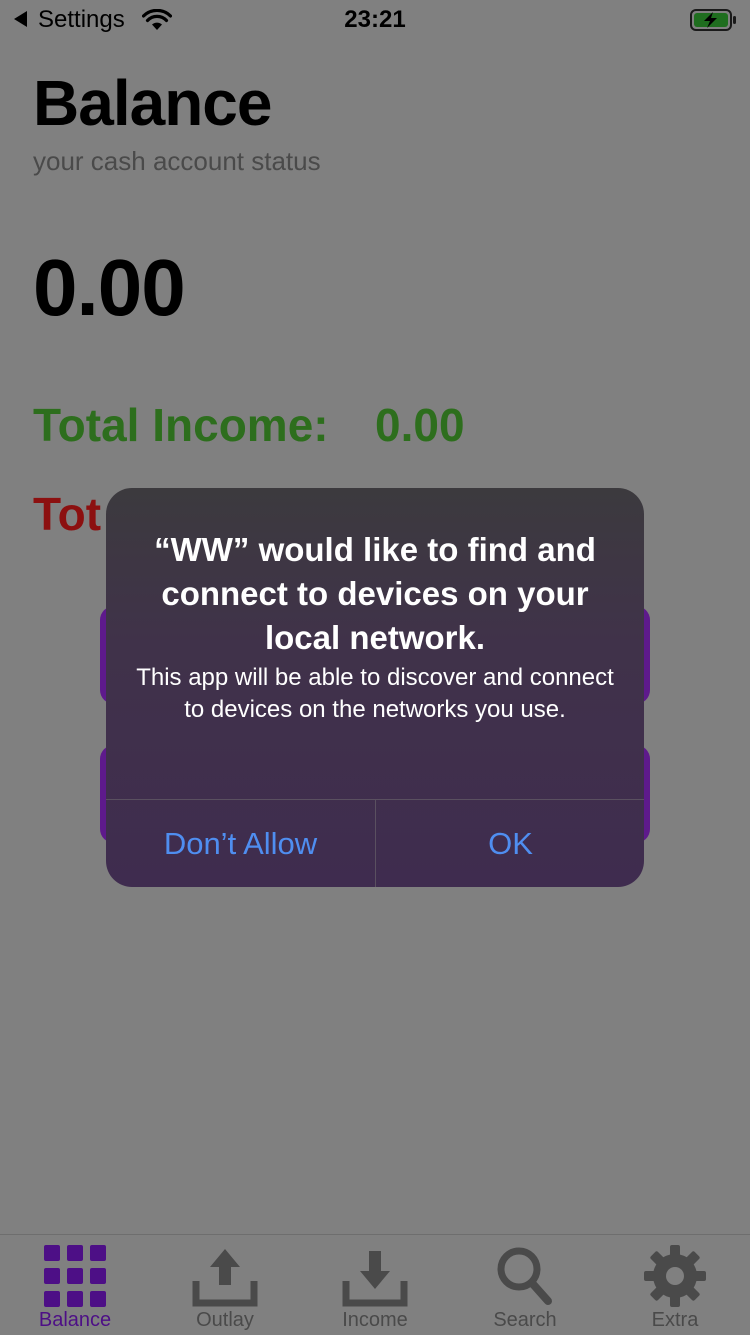  I want to click on battery-charging-icon, so click(713, 20).